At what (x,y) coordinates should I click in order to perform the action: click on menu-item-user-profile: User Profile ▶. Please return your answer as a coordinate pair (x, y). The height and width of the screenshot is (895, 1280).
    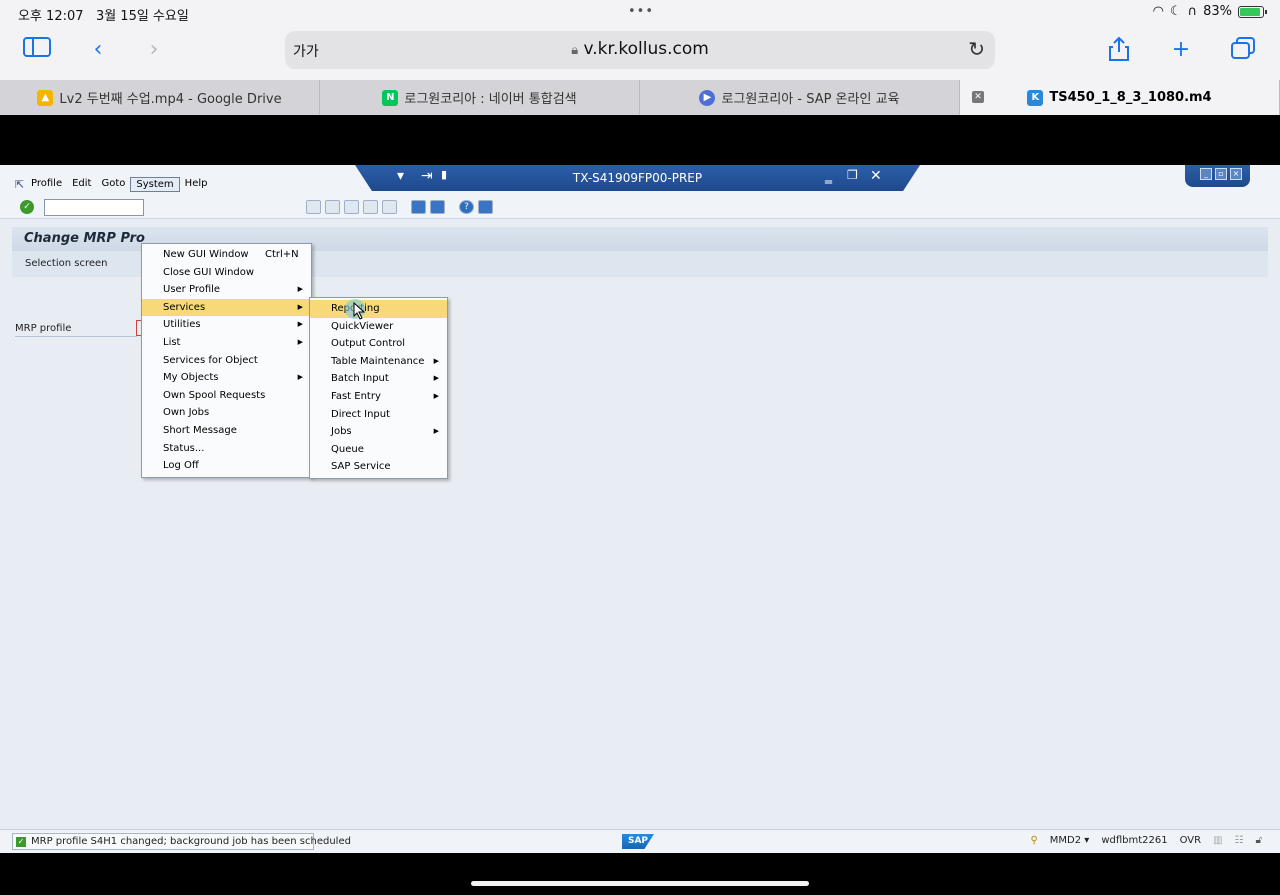
    Looking at the image, I should click on (226, 290).